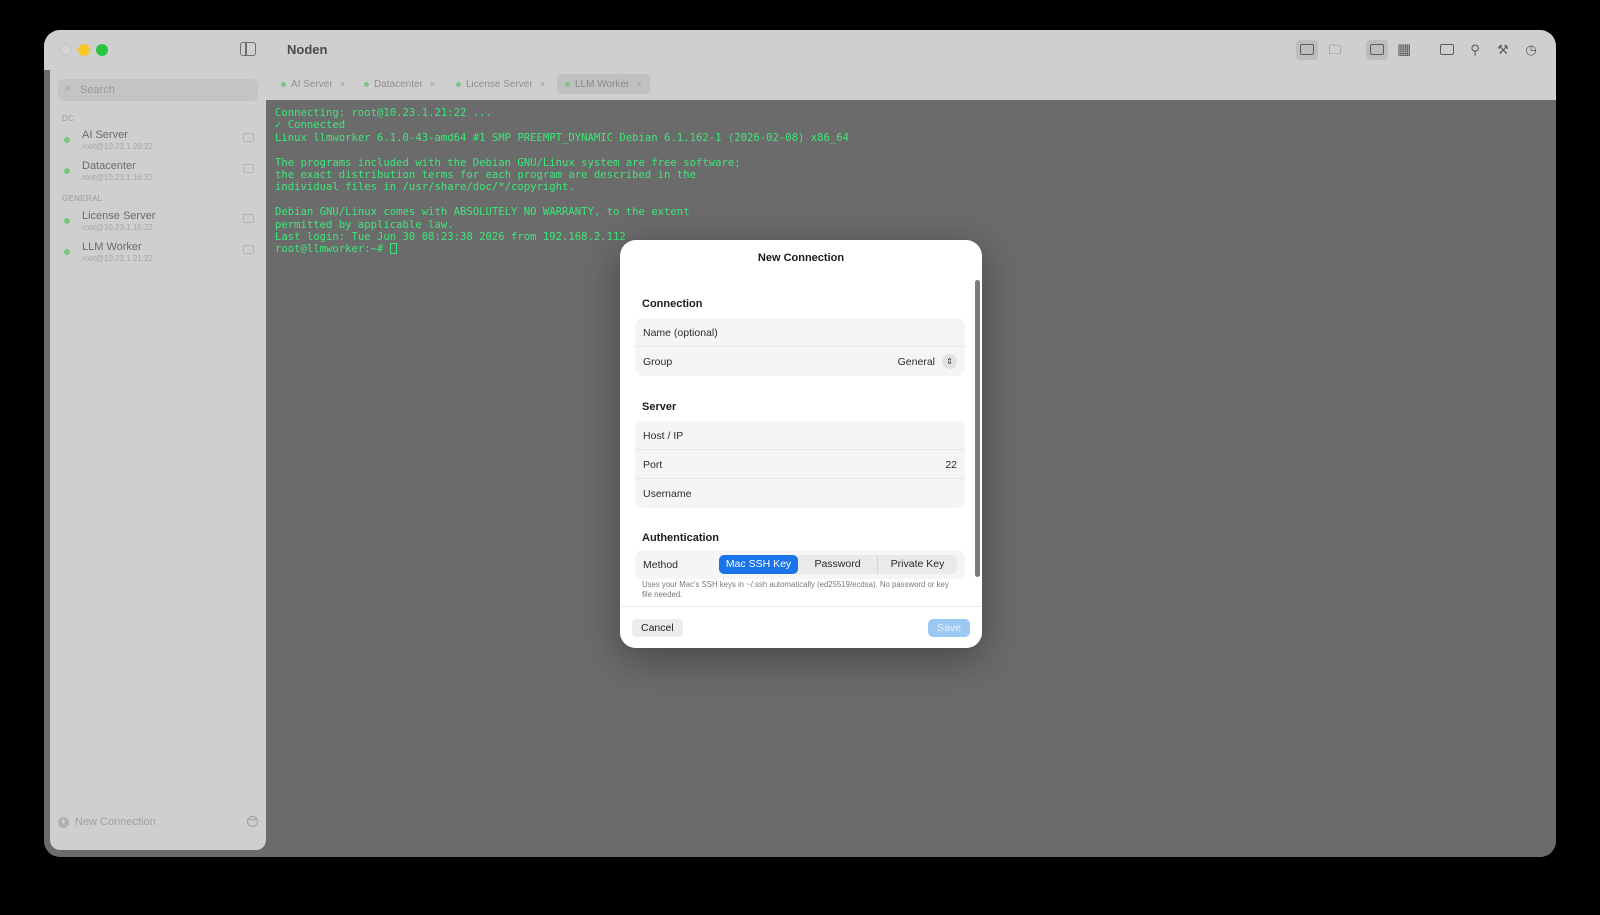 This screenshot has height=915, width=1600. What do you see at coordinates (102, 50) in the screenshot?
I see `window-zoom-button` at bounding box center [102, 50].